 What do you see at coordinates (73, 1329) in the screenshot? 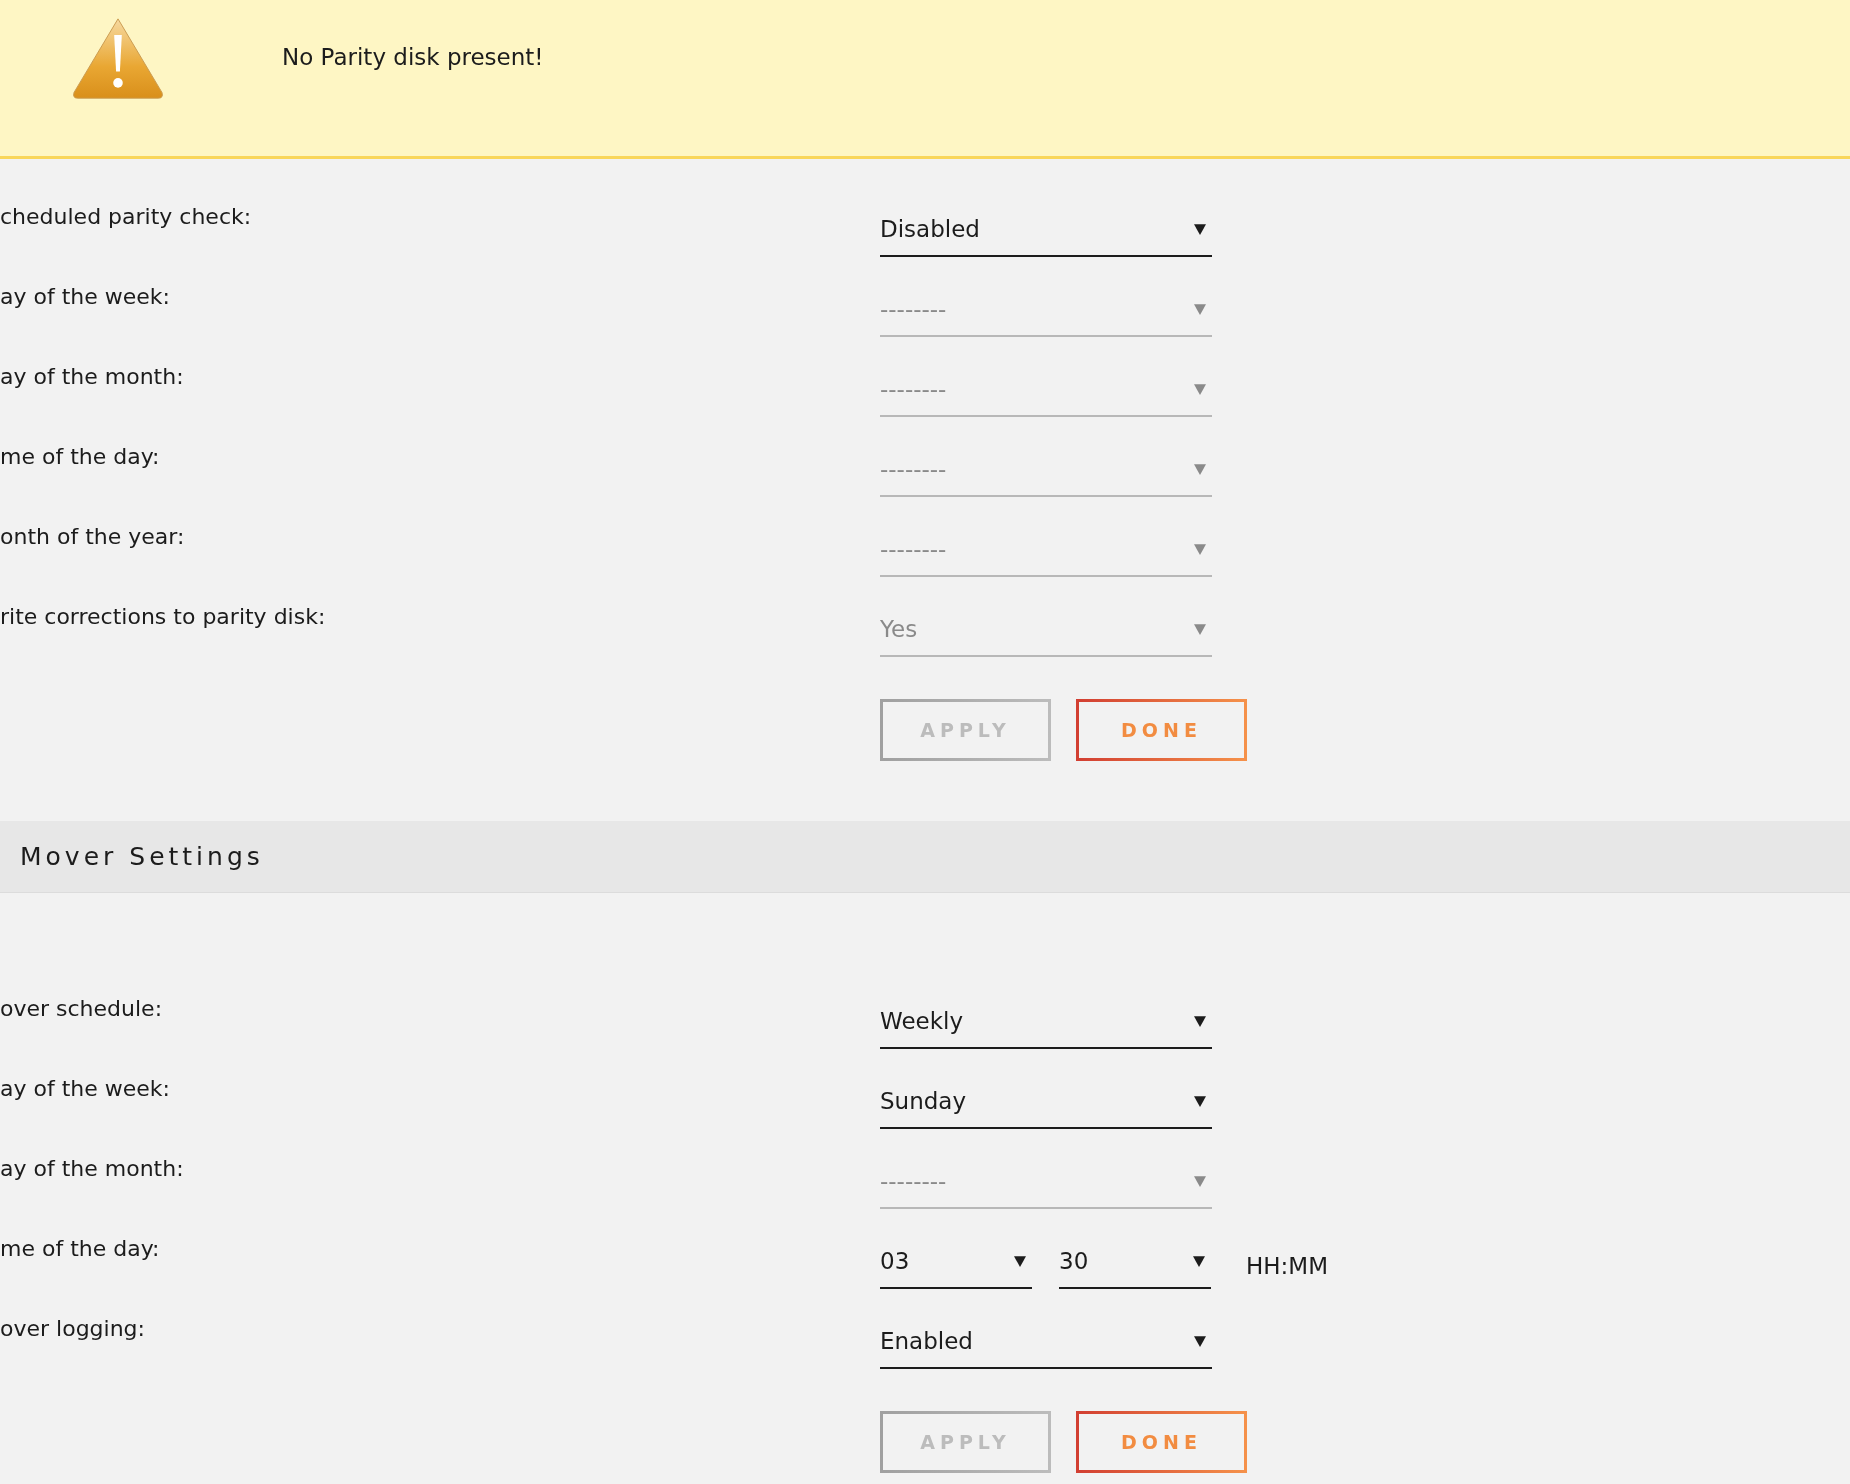
I see `setting-label: over logging:` at bounding box center [73, 1329].